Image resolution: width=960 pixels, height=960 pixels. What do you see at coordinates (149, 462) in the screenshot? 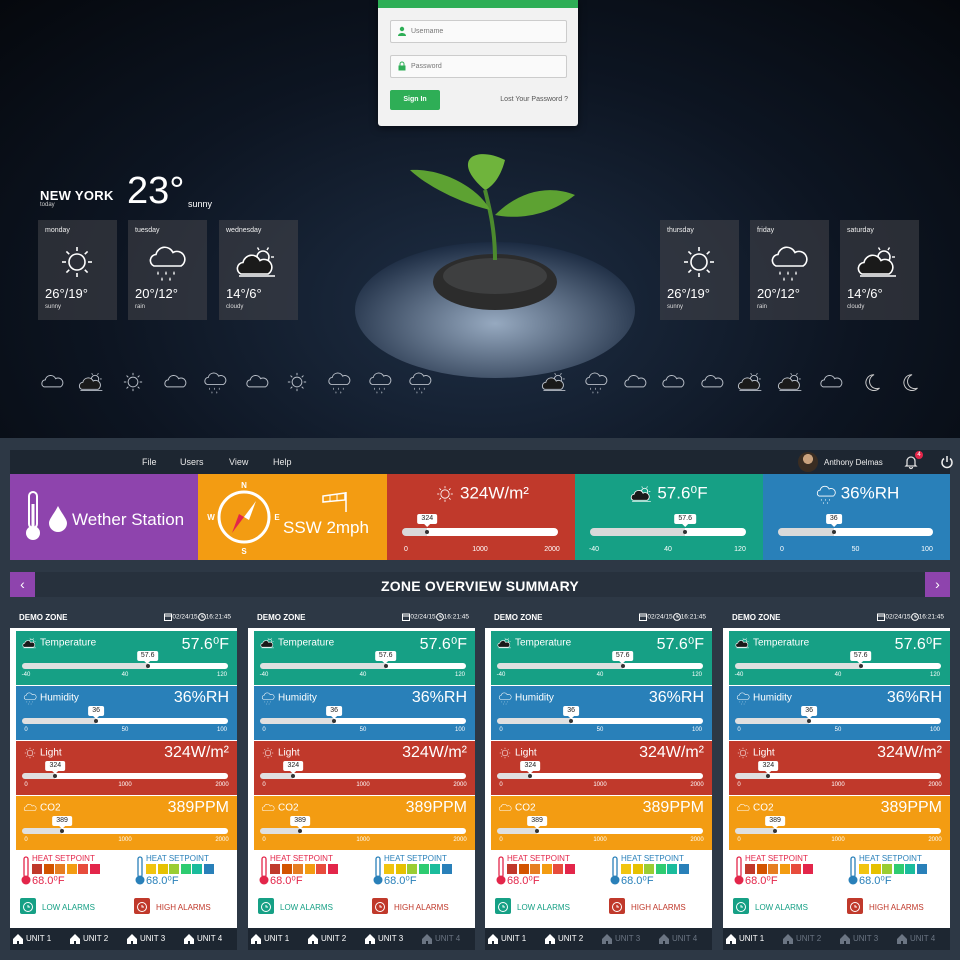
I see `menu-file: File` at bounding box center [149, 462].